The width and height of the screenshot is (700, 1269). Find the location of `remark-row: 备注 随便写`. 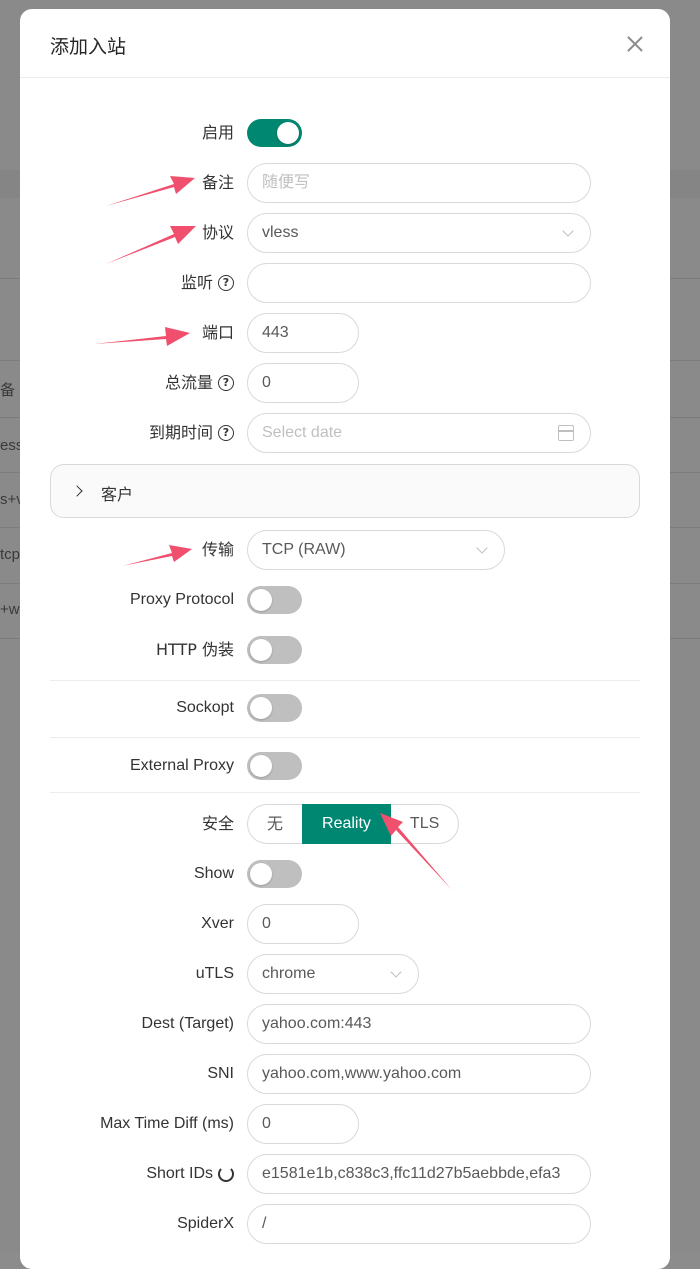

remark-row: 备注 随便写 is located at coordinates (345, 183).